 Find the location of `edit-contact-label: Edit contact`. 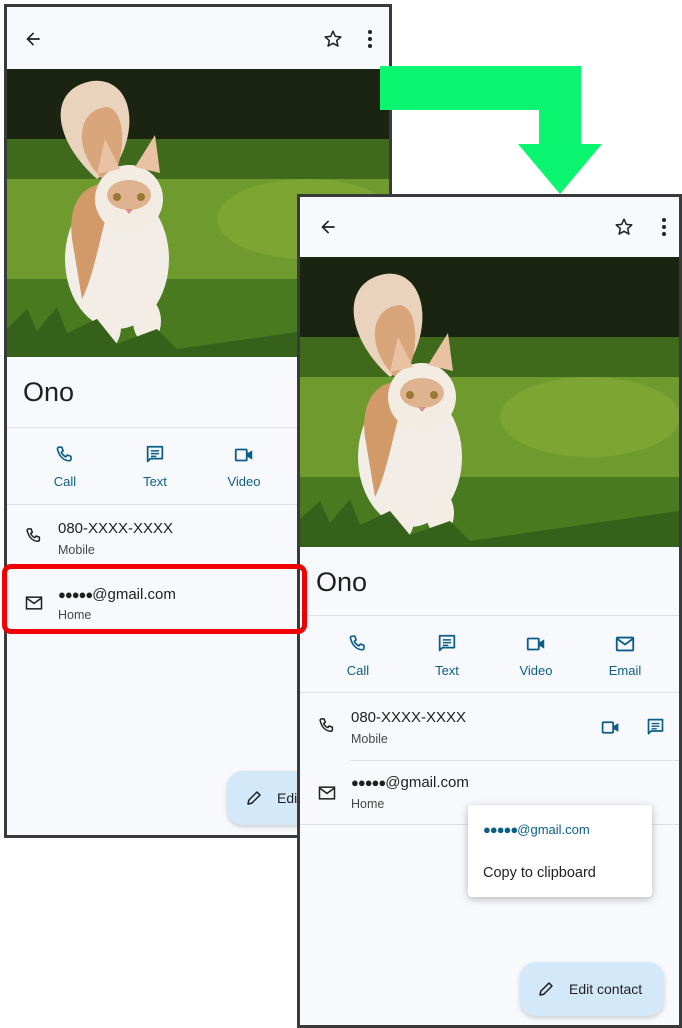

edit-contact-label: Edit contact is located at coordinates (606, 989).